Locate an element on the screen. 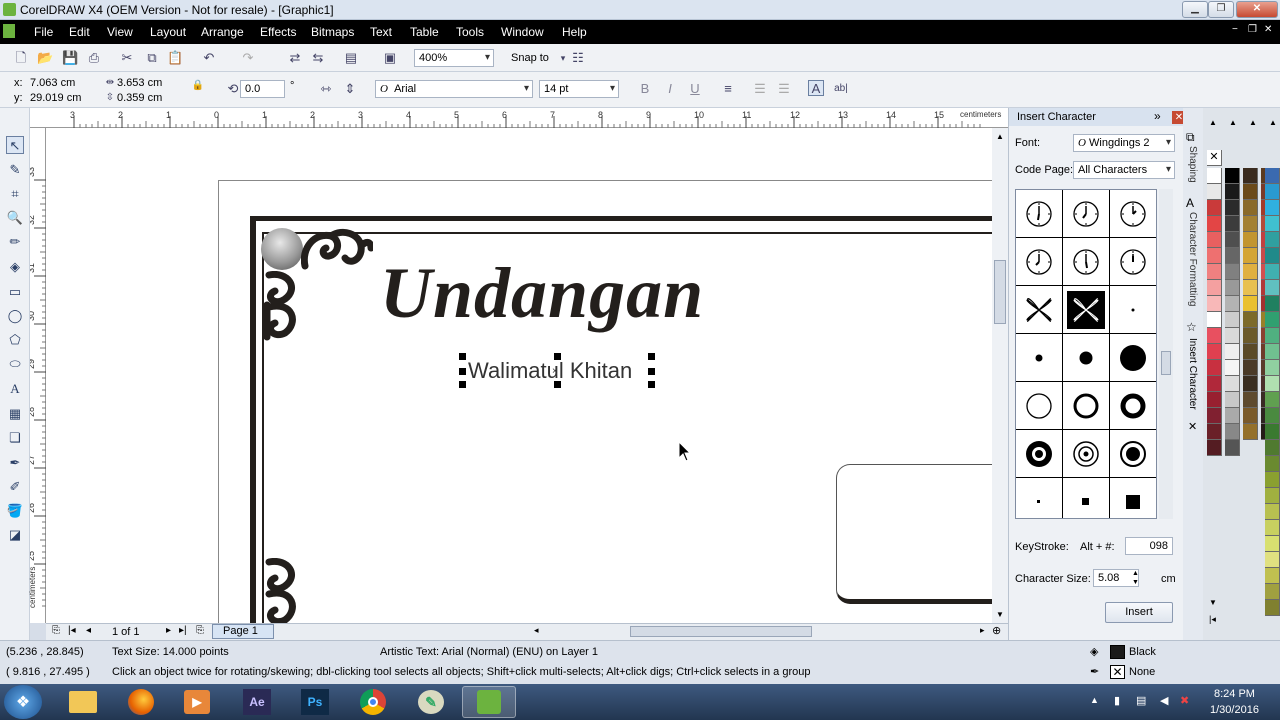 The image size is (1280, 720). no-color-swatch: ✕ is located at coordinates (1214, 158).